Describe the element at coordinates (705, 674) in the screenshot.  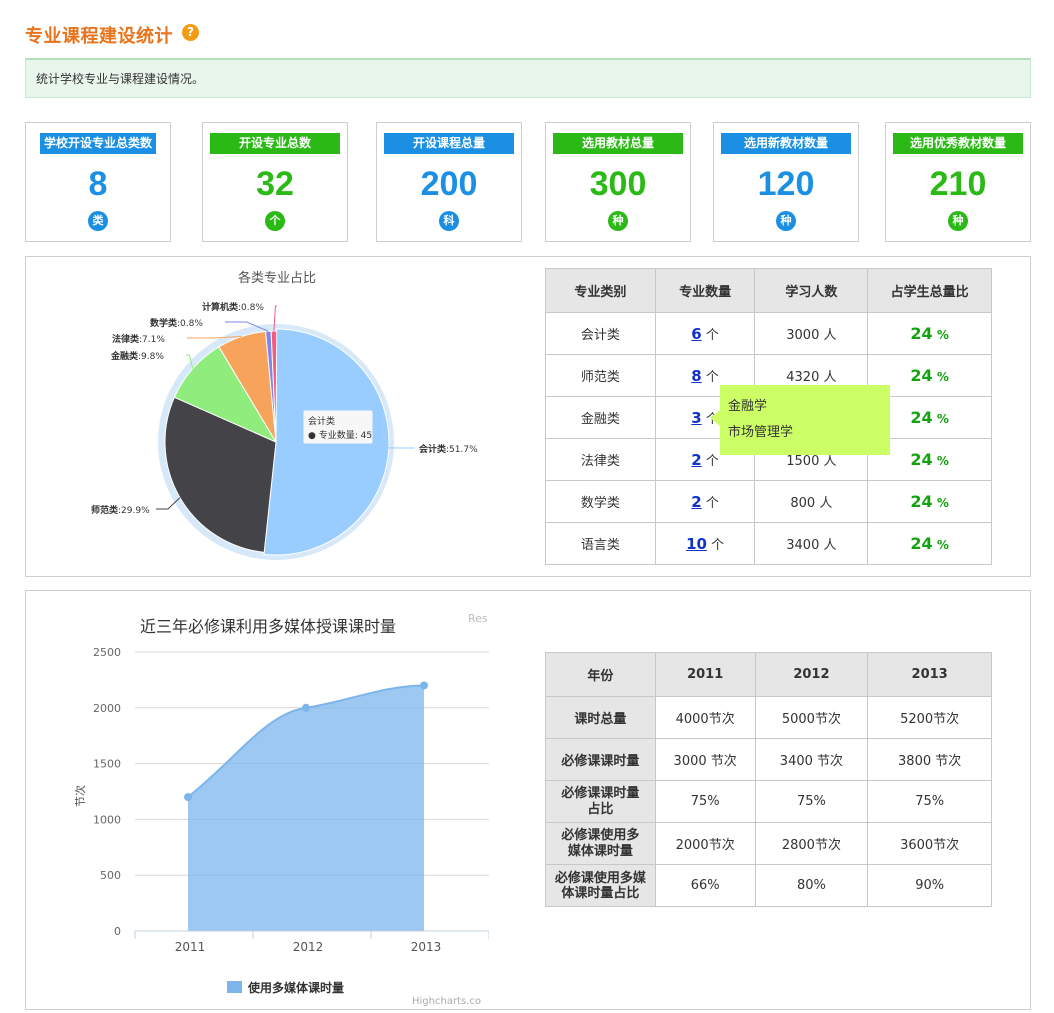
I see `col-header-2011: 2011` at that location.